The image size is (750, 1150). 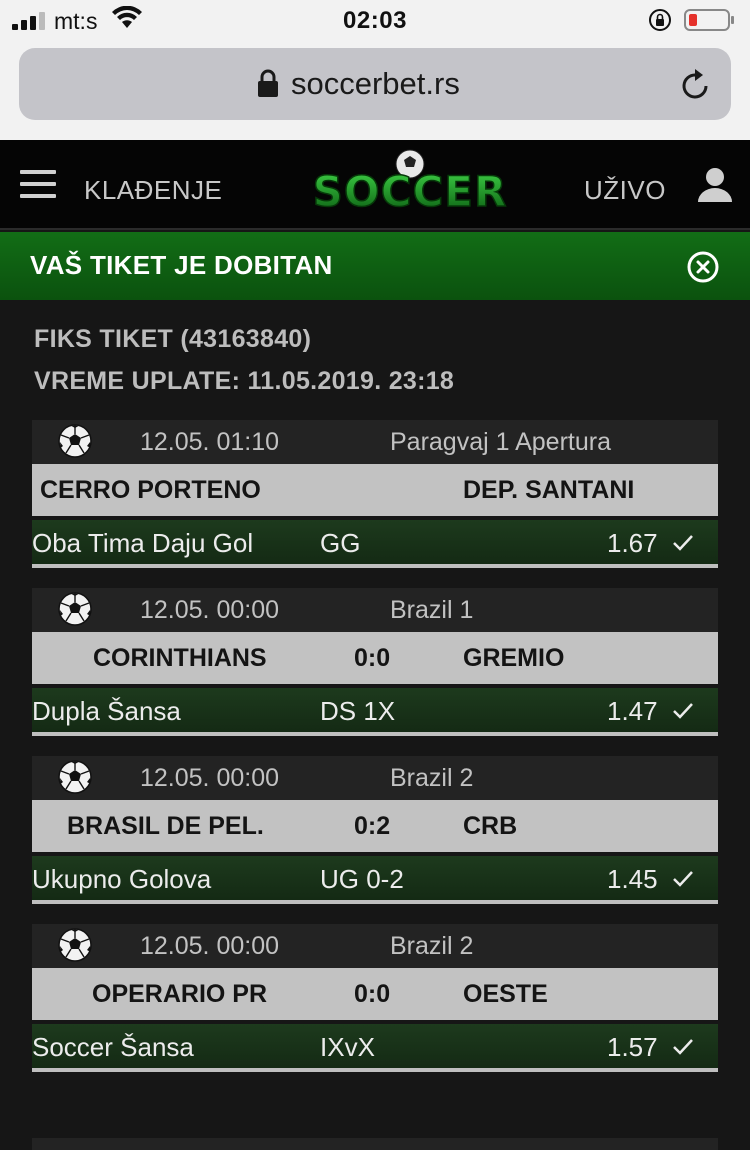 I want to click on home-team: CERRO PORTENO, so click(x=150, y=490).